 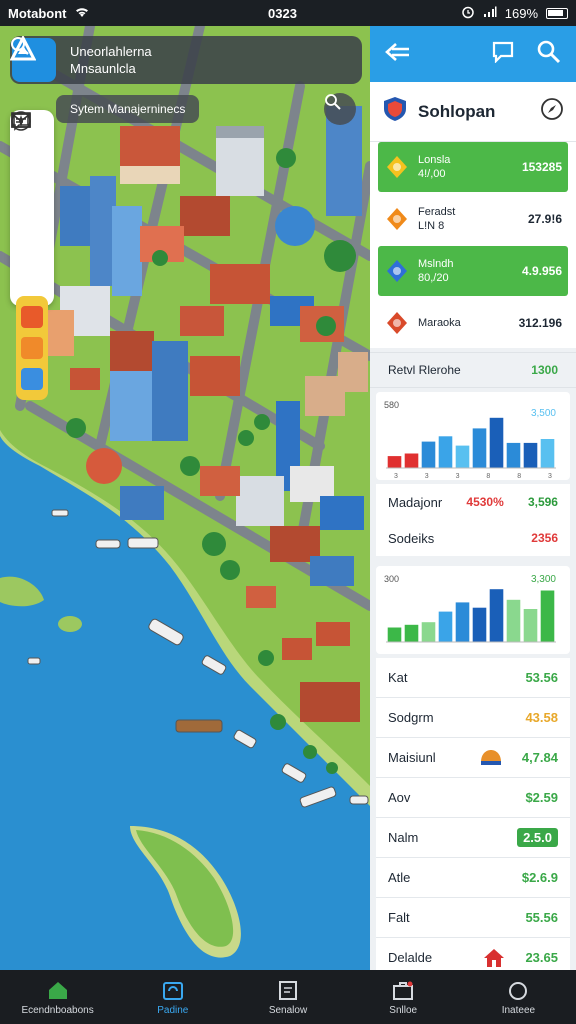 I want to click on nav-item: Senalow, so click(x=287, y=997).